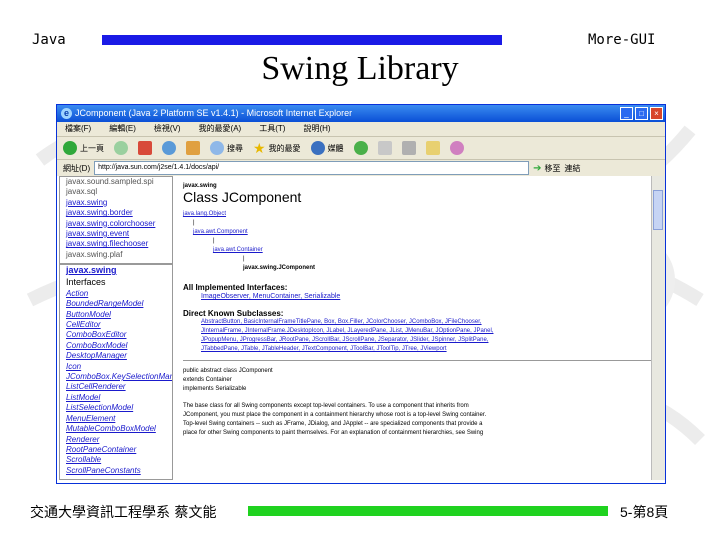  Describe the element at coordinates (119, 315) in the screenshot. I see `interface-item: ButtonModel` at that location.